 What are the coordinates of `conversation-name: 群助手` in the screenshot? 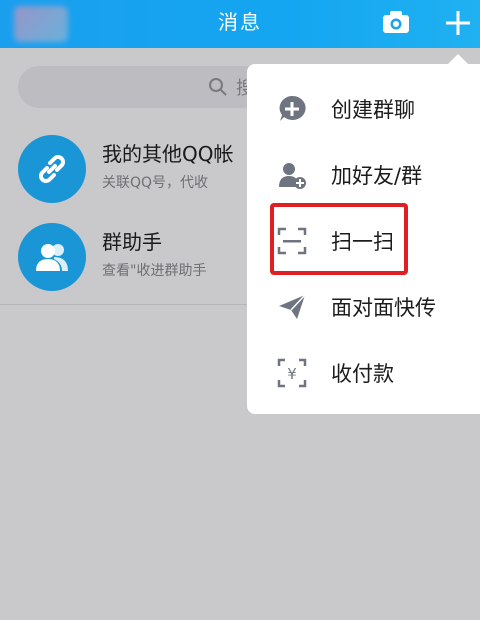 It's located at (132, 242).